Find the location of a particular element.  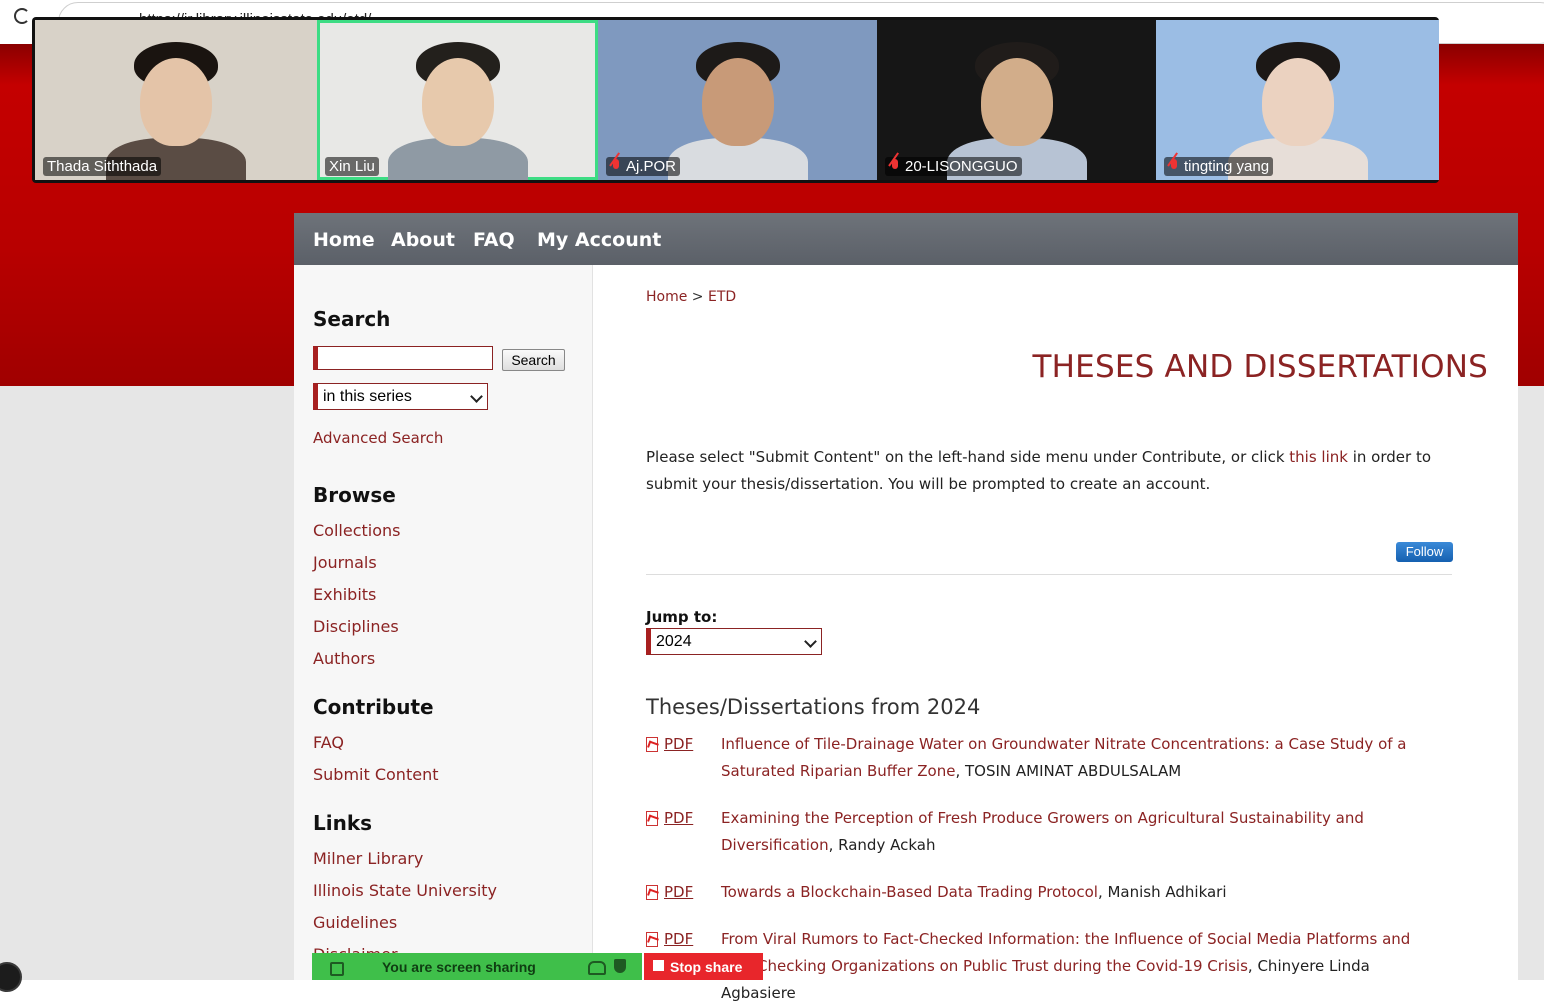

advanced-search-link: Advanced Search is located at coordinates (378, 438).